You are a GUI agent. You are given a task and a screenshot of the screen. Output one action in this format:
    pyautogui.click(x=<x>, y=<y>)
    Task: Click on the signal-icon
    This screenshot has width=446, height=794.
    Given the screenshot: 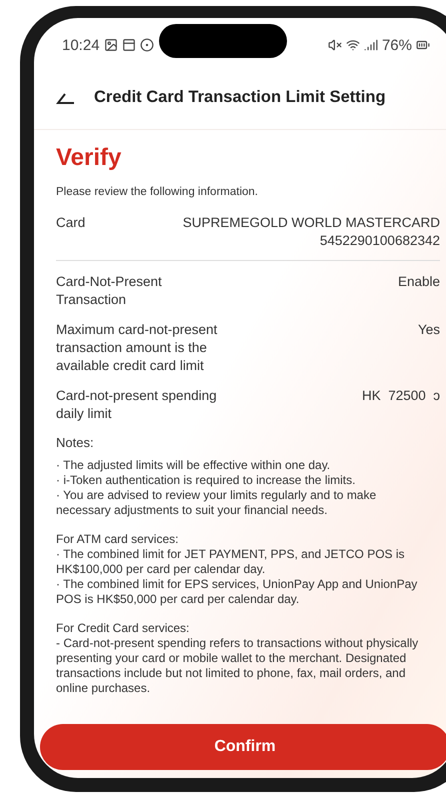 What is the action you would take?
    pyautogui.click(x=371, y=45)
    